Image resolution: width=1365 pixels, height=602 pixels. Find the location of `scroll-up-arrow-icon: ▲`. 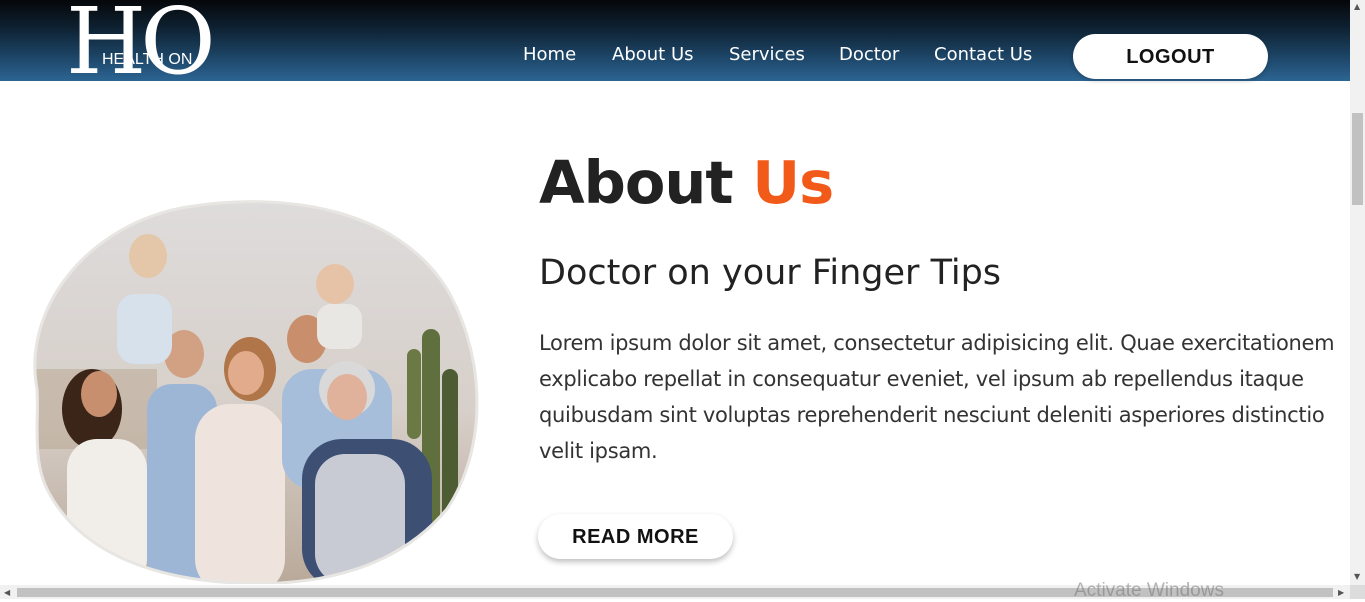

scroll-up-arrow-icon: ▲ is located at coordinates (1357, 7).